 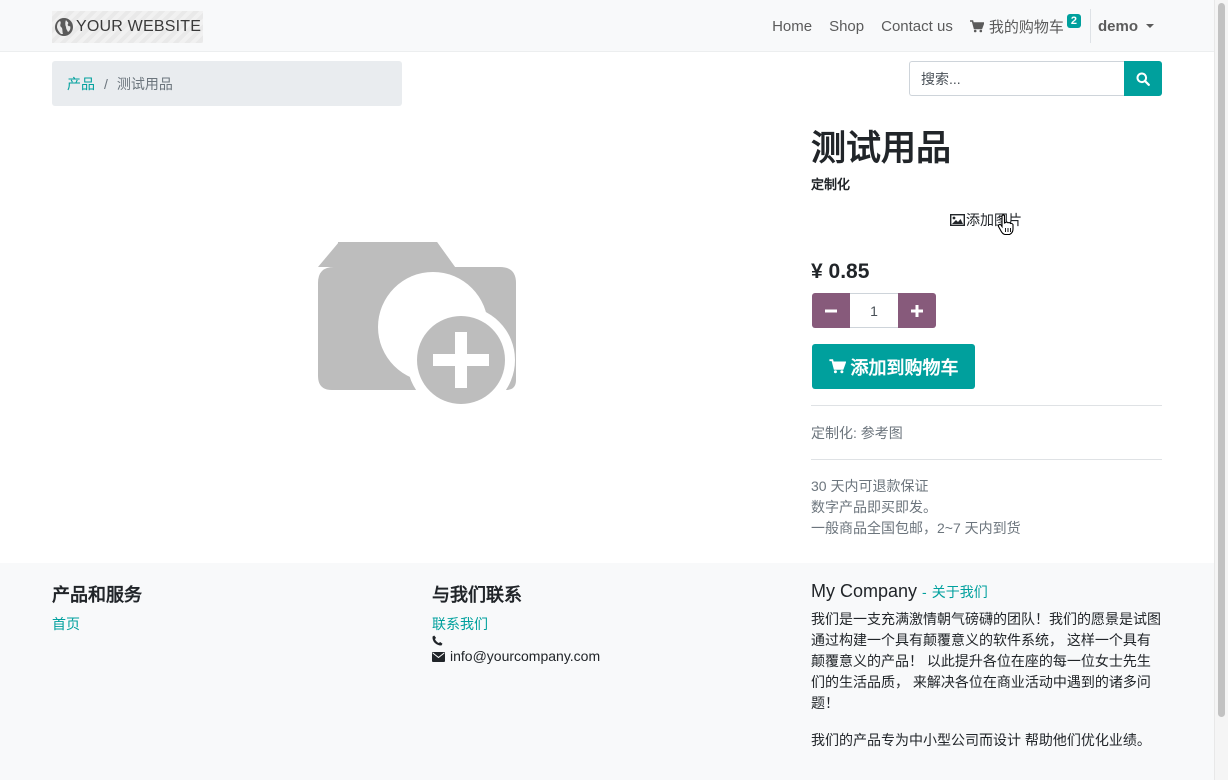 I want to click on quantity-plus-button, so click(x=917, y=310).